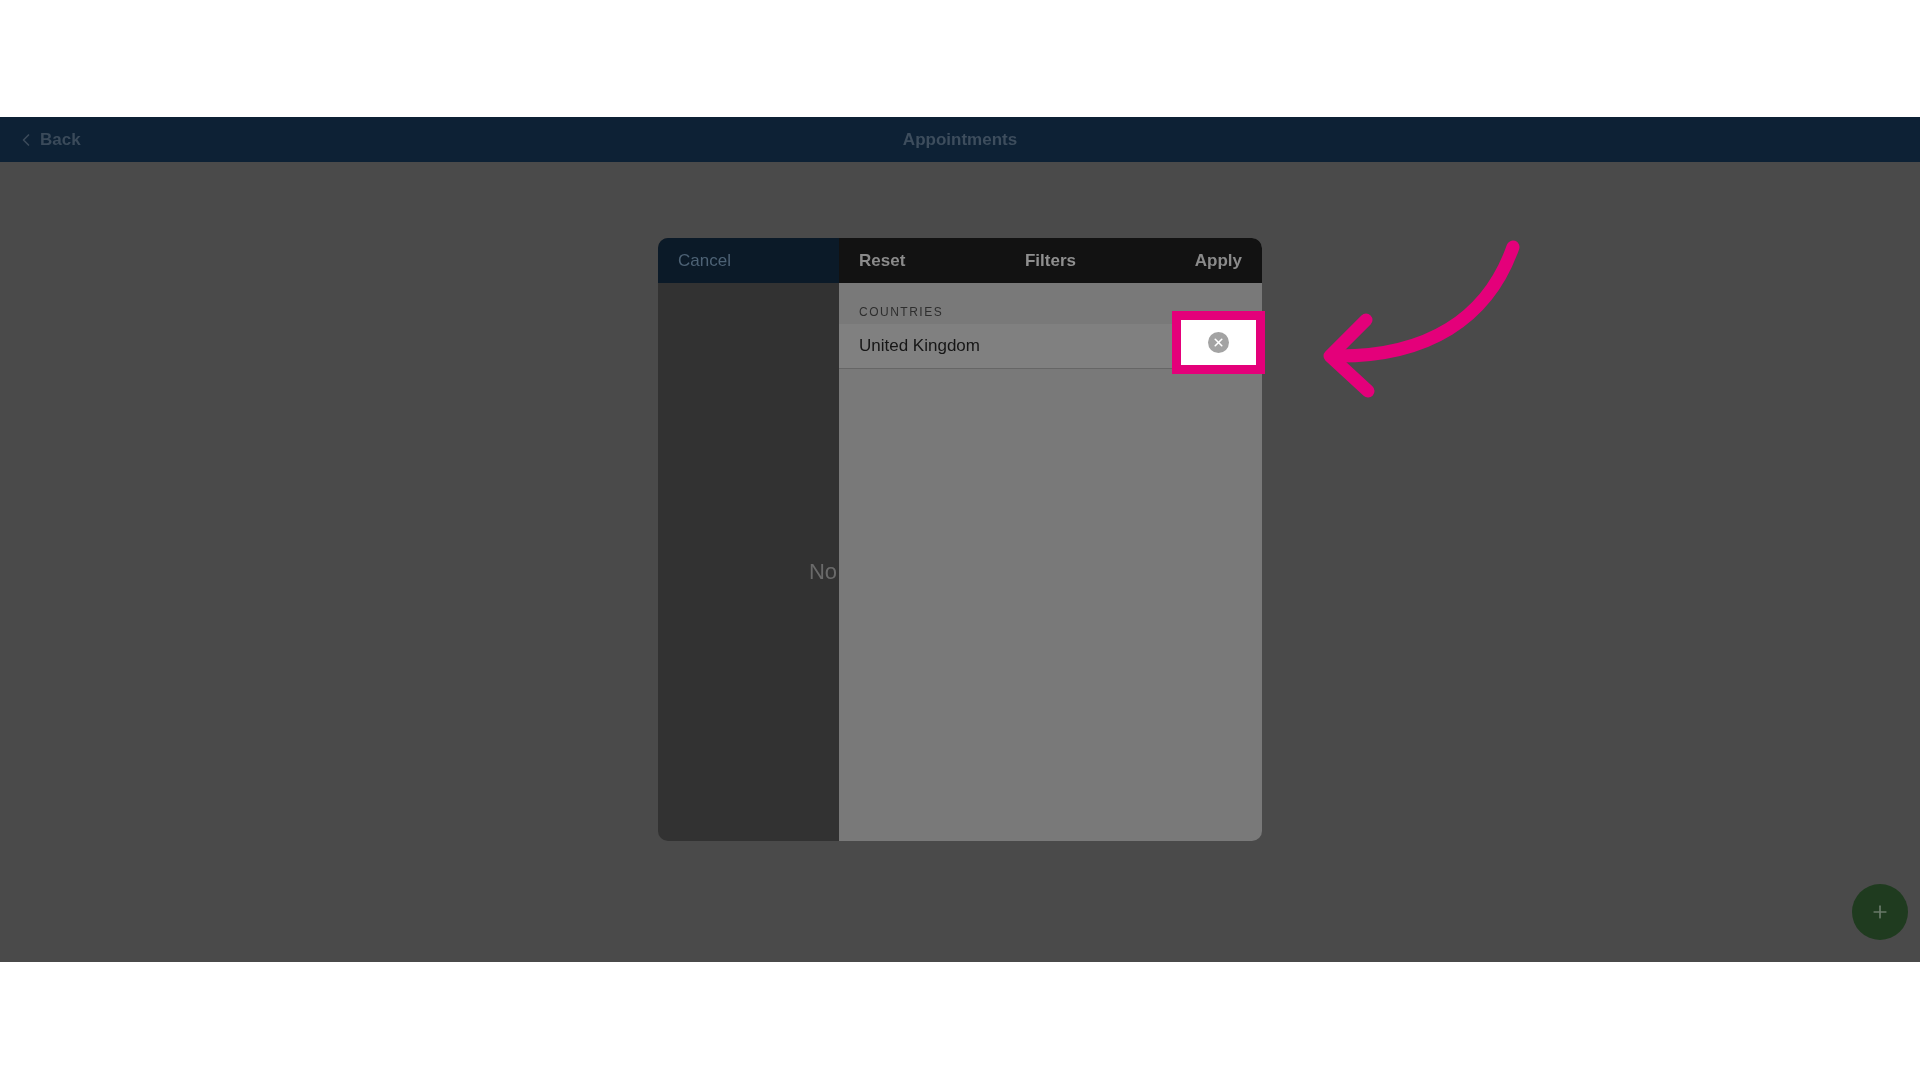  I want to click on close-icon, so click(1218, 342).